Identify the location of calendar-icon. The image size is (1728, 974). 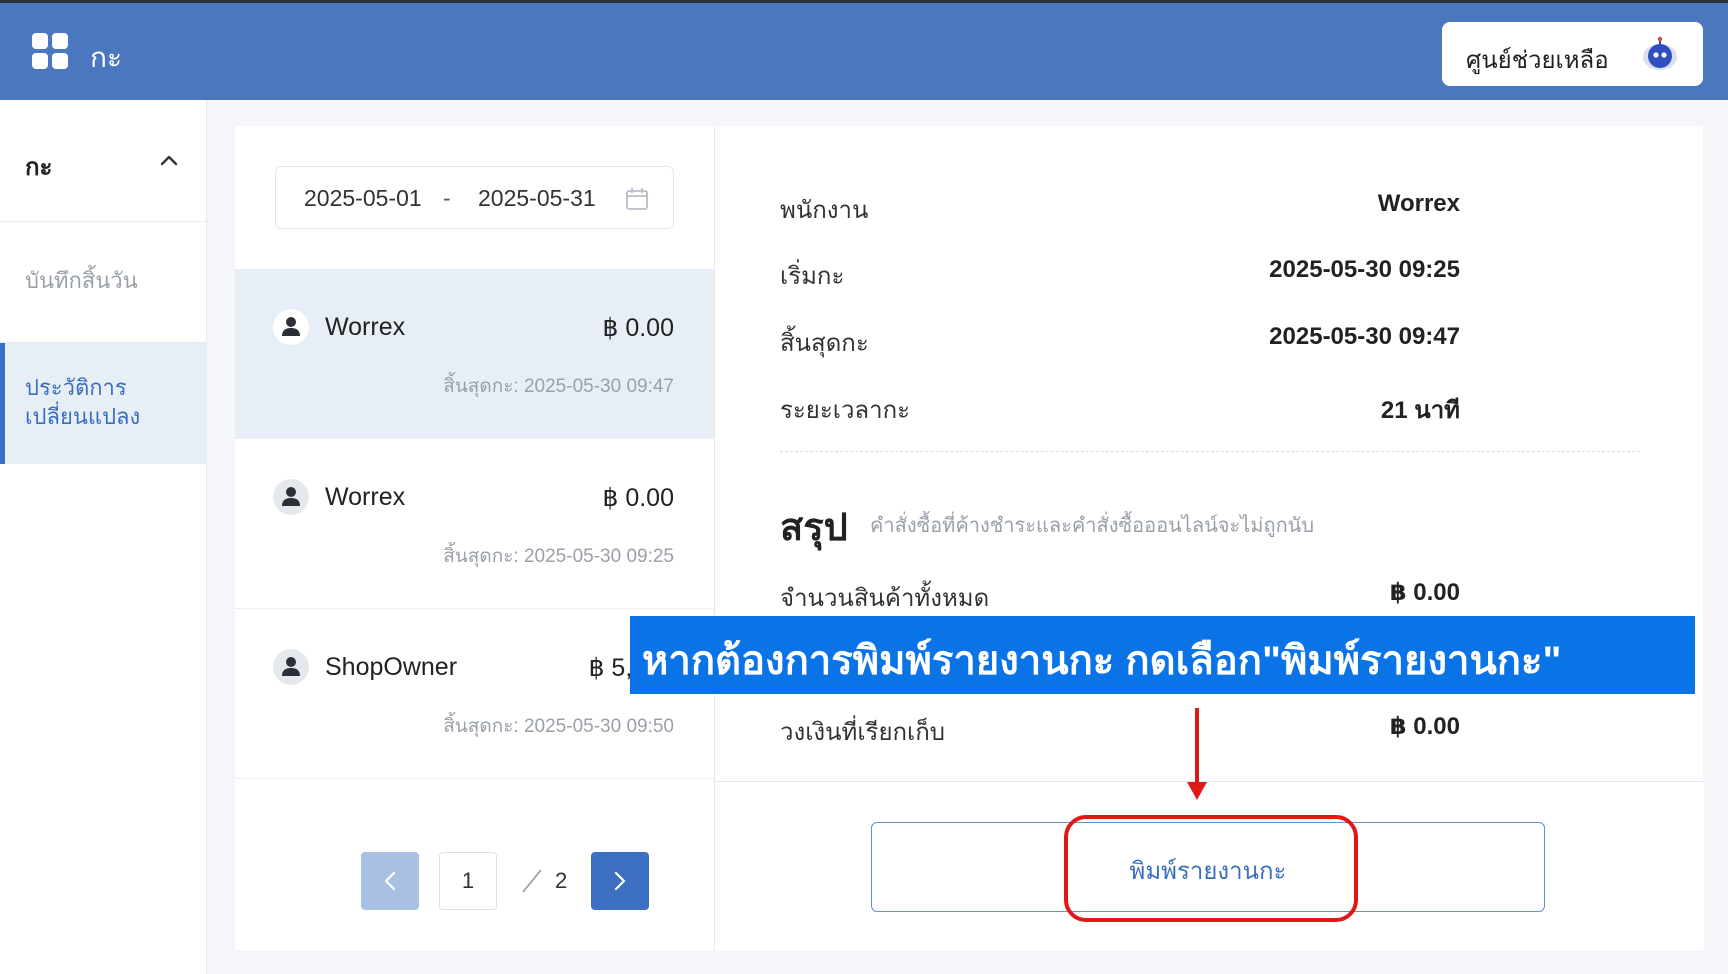
(637, 199).